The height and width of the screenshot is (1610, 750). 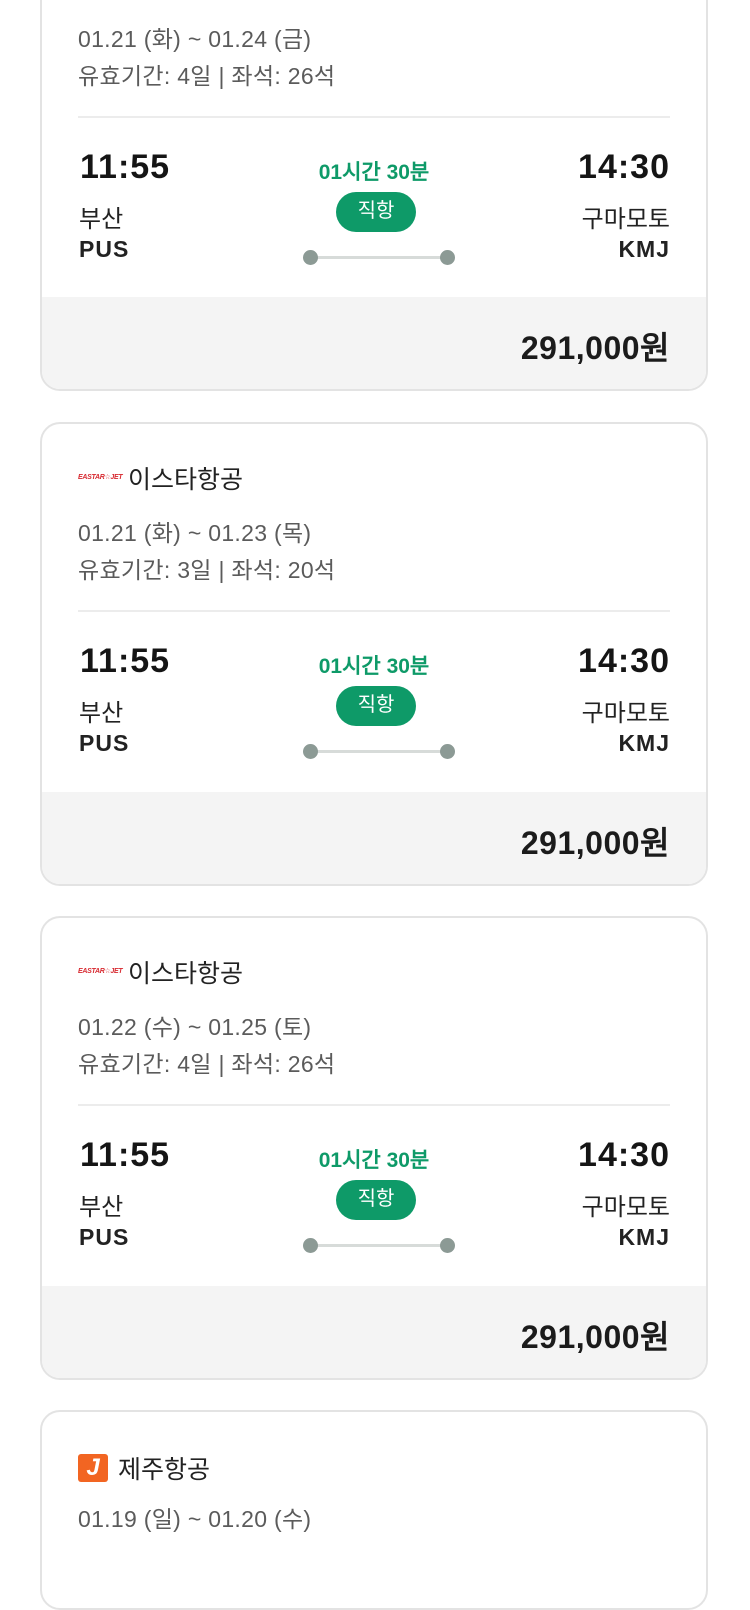 What do you see at coordinates (195, 1519) in the screenshot?
I see `travel-dates: 01.19 (일) ~ 01.20 (수)` at bounding box center [195, 1519].